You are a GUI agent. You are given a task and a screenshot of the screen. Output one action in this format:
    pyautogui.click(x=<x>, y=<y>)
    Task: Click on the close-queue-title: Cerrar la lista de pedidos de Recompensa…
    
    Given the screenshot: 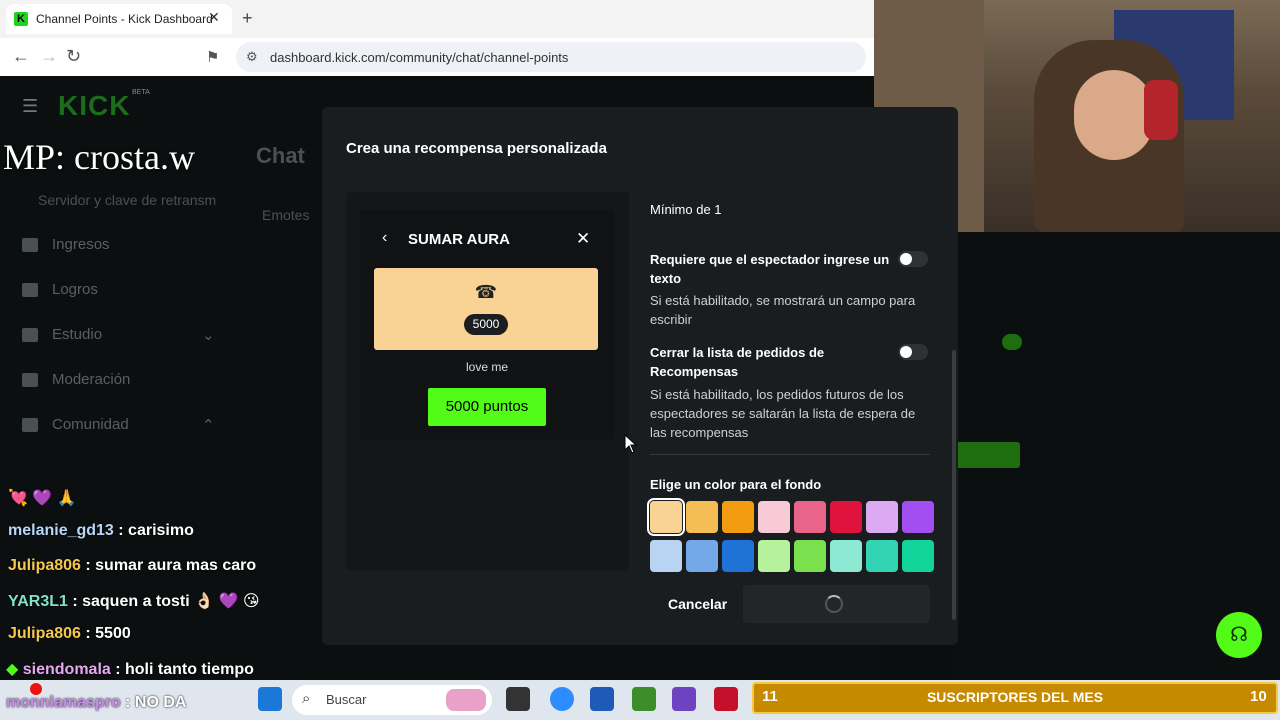 What is the action you would take?
    pyautogui.click(x=737, y=362)
    